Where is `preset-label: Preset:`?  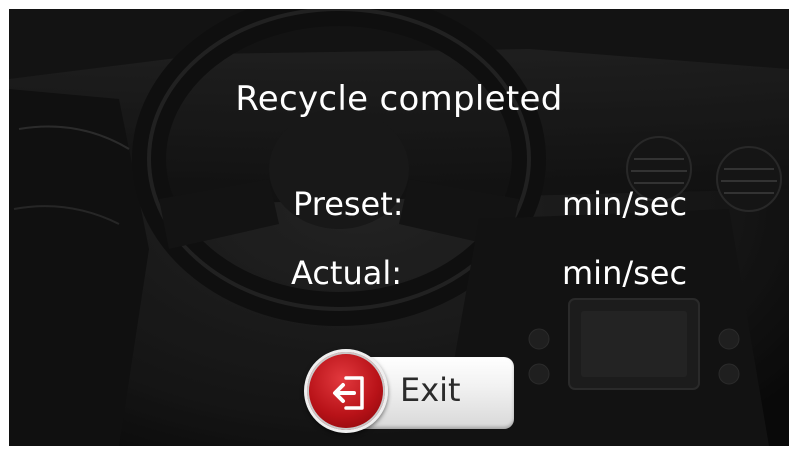
preset-label: Preset: is located at coordinates (348, 204).